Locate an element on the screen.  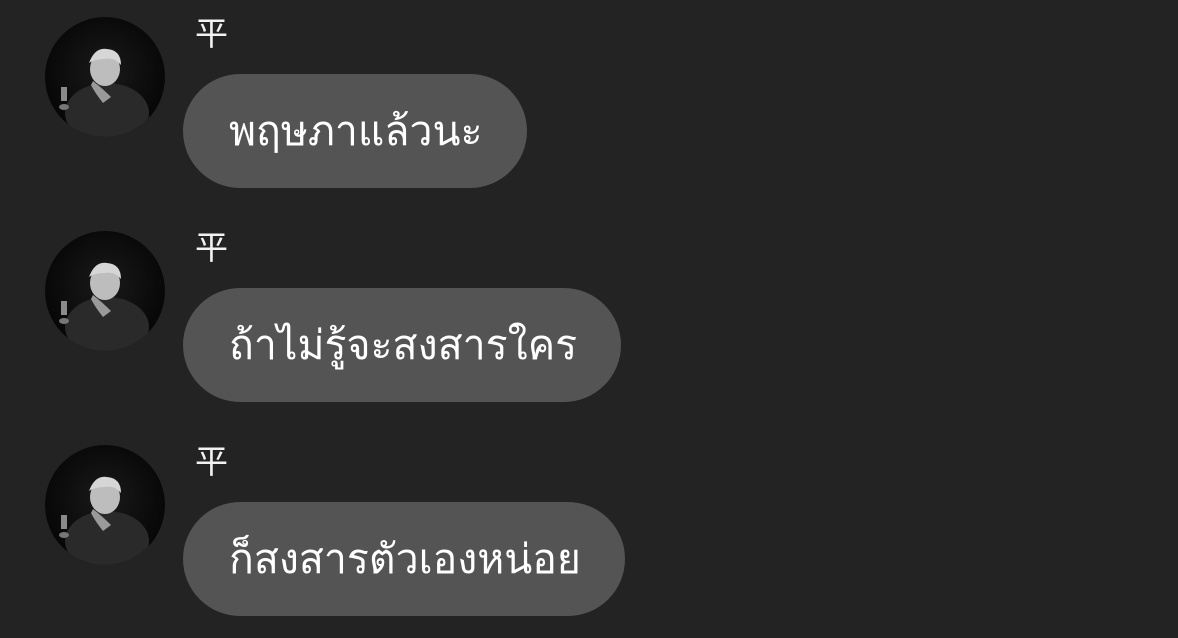
message-bubble: ถ้าไม่รู้จะสงสารใคร is located at coordinates (402, 345).